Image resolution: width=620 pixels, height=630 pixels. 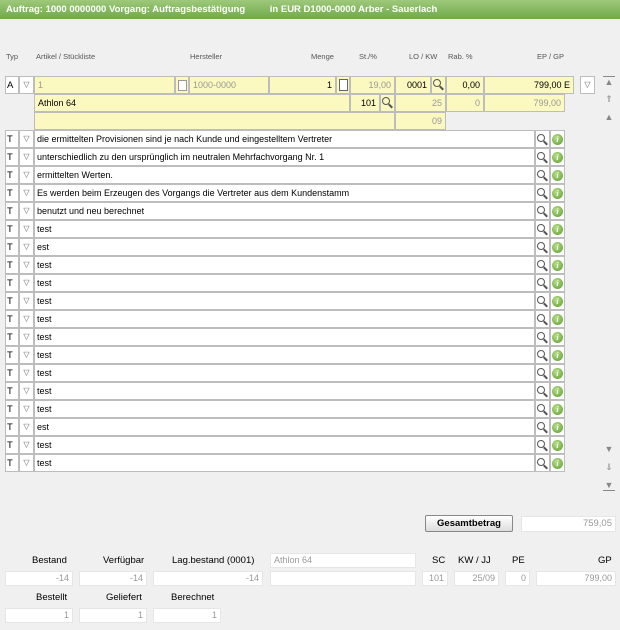 What do you see at coordinates (413, 85) in the screenshot?
I see `warehouse-field: 0001` at bounding box center [413, 85].